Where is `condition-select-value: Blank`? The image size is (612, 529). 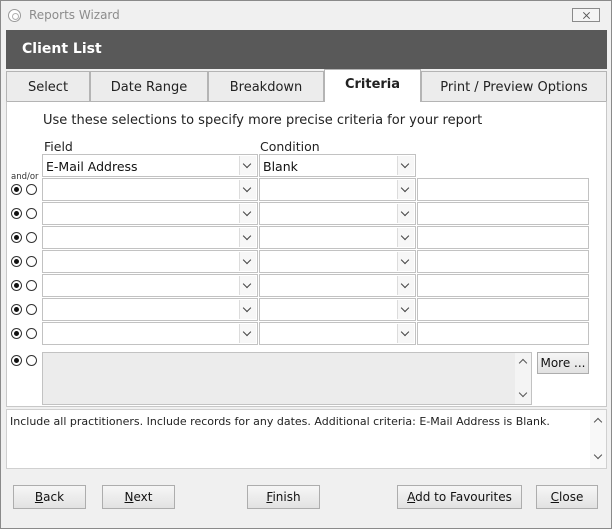
condition-select-value: Blank is located at coordinates (280, 166).